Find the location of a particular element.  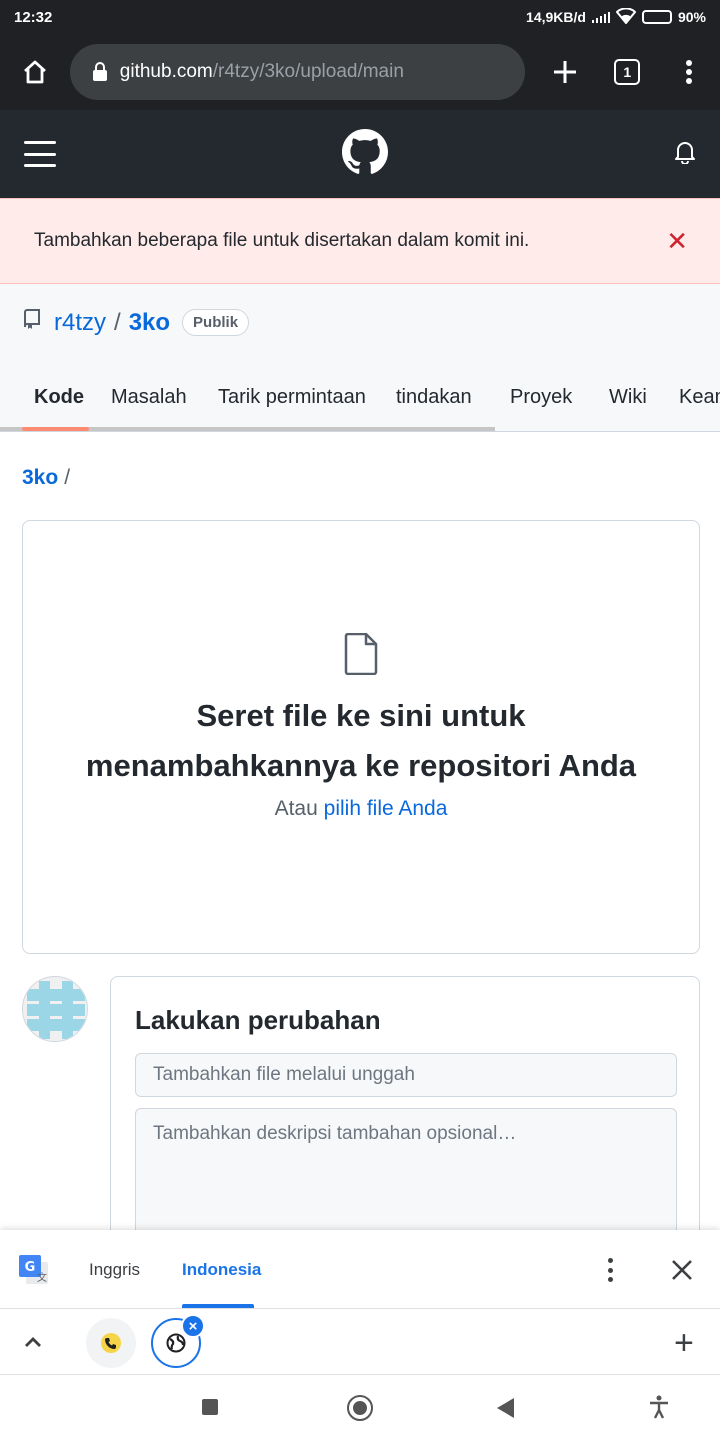

repo-title: r4tzy / 3ko Publik is located at coordinates (136, 322).